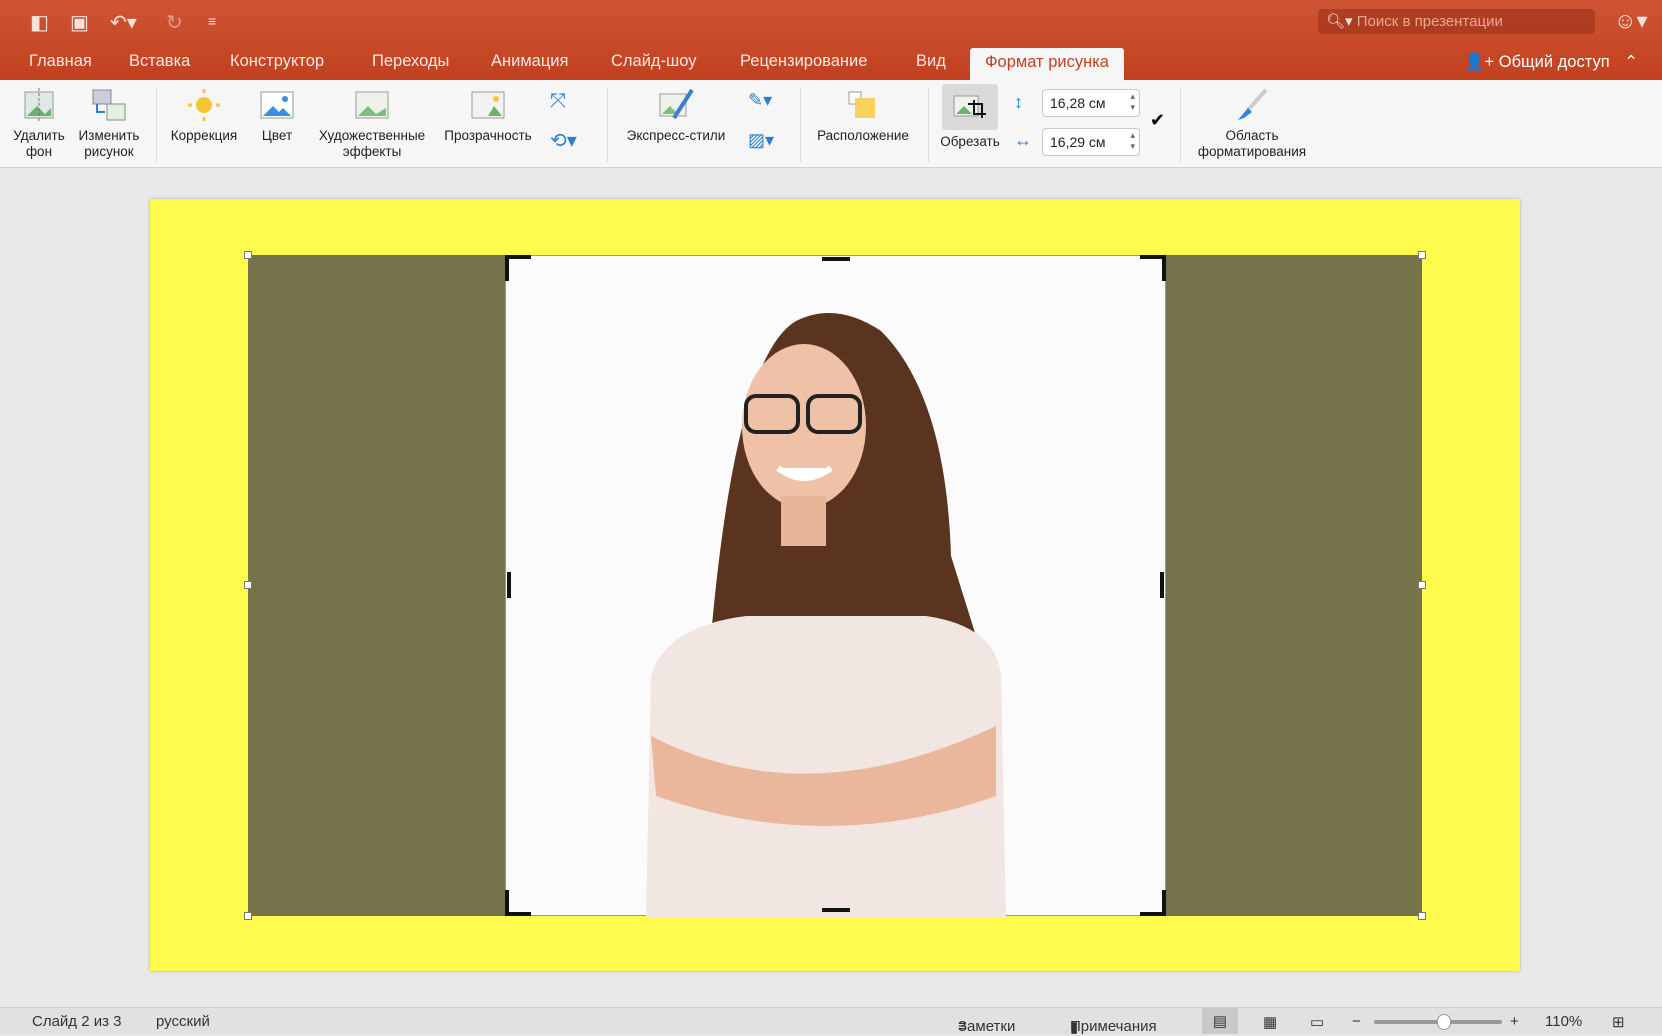 This screenshot has width=1662, height=1036. What do you see at coordinates (183, 1021) in the screenshot?
I see `language-indicator: русский` at bounding box center [183, 1021].